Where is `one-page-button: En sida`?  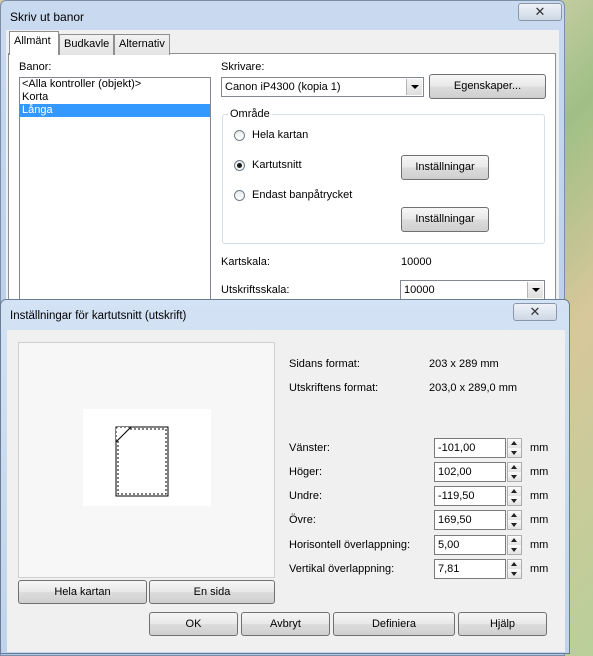
one-page-button: En sida is located at coordinates (212, 592).